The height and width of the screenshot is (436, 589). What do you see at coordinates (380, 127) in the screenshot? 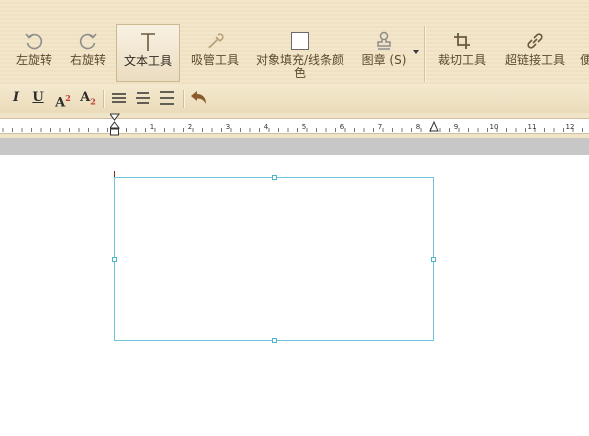
I see `ruler-number: 7` at bounding box center [380, 127].